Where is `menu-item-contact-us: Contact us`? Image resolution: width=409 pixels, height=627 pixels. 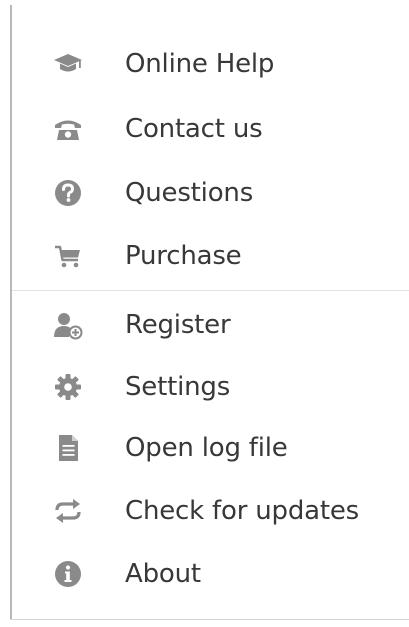
menu-item-contact-us: Contact us is located at coordinates (210, 129).